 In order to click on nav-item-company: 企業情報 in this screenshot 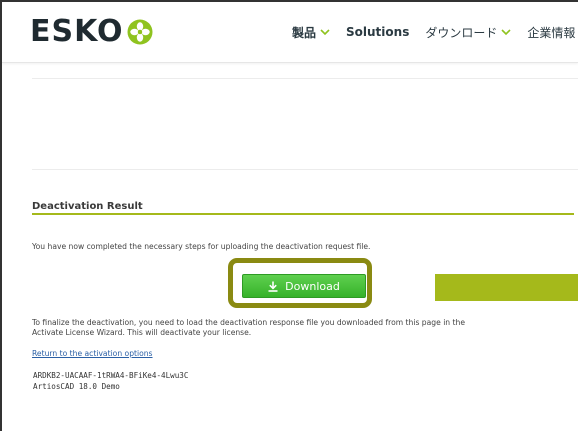, I will do `click(551, 32)`.